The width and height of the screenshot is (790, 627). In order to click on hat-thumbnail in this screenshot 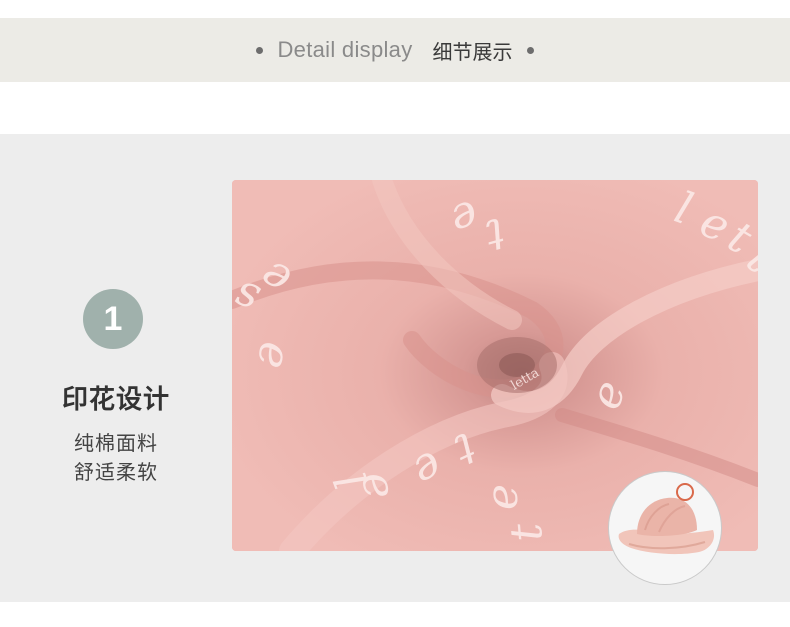, I will do `click(665, 528)`.